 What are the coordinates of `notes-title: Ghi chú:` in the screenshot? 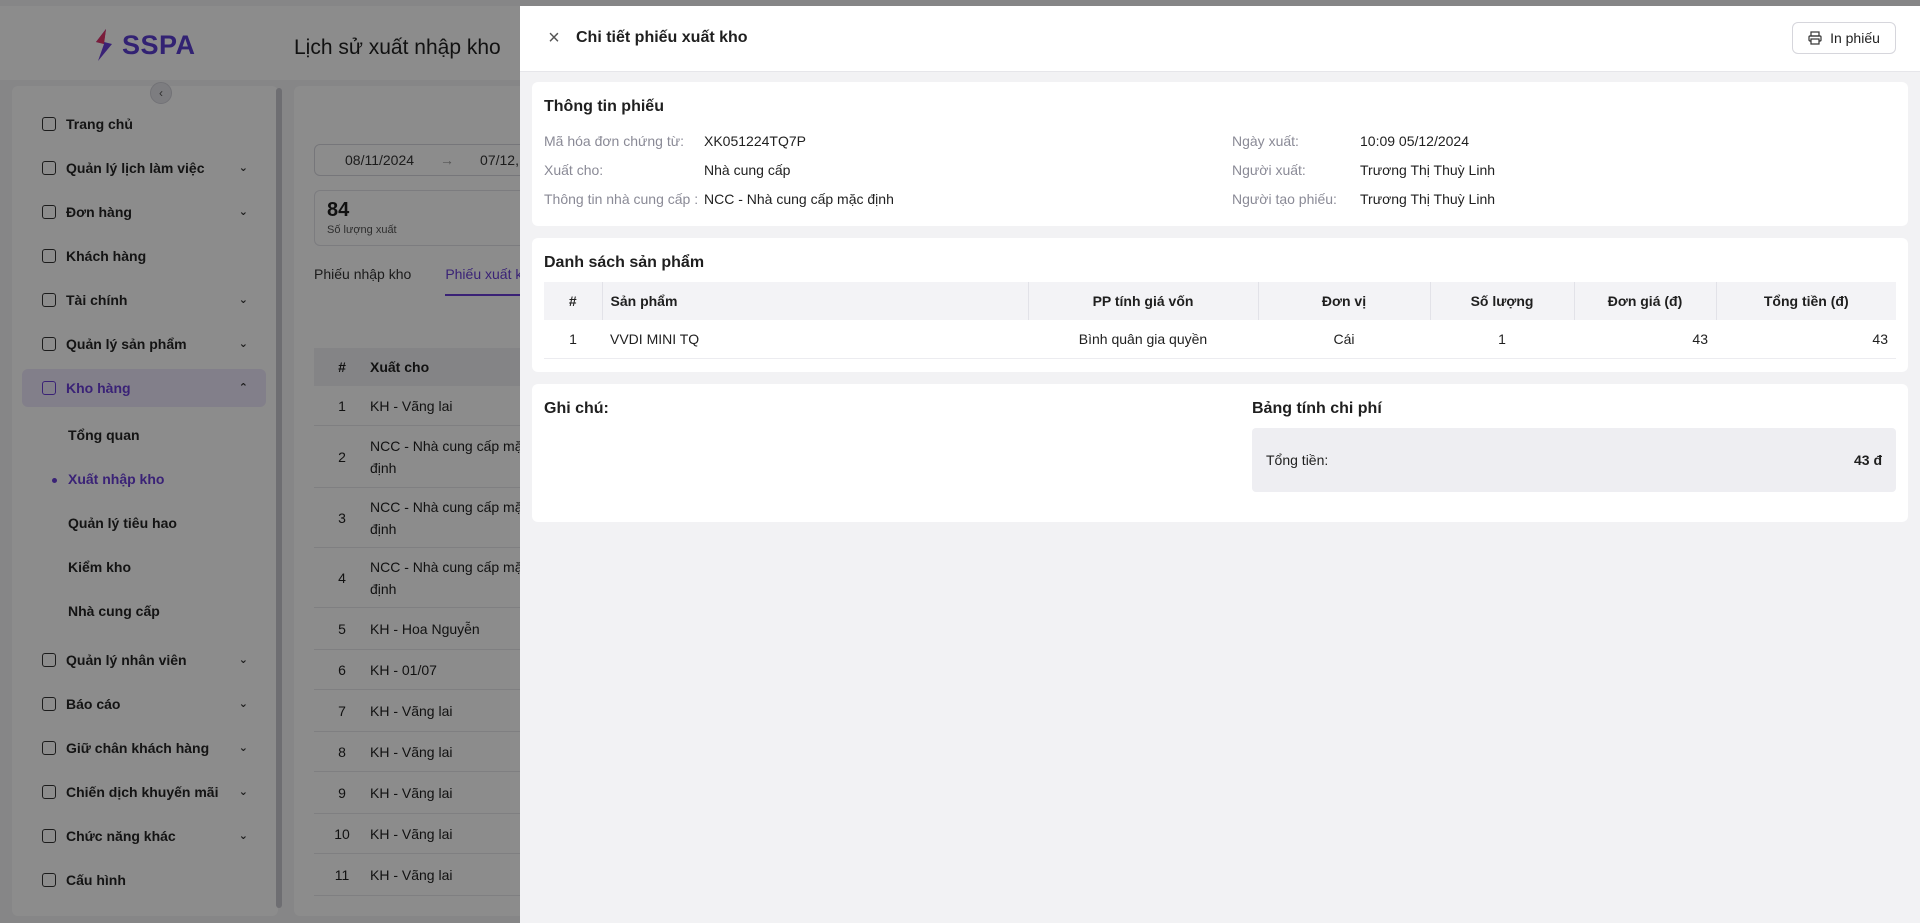 It's located at (576, 408).